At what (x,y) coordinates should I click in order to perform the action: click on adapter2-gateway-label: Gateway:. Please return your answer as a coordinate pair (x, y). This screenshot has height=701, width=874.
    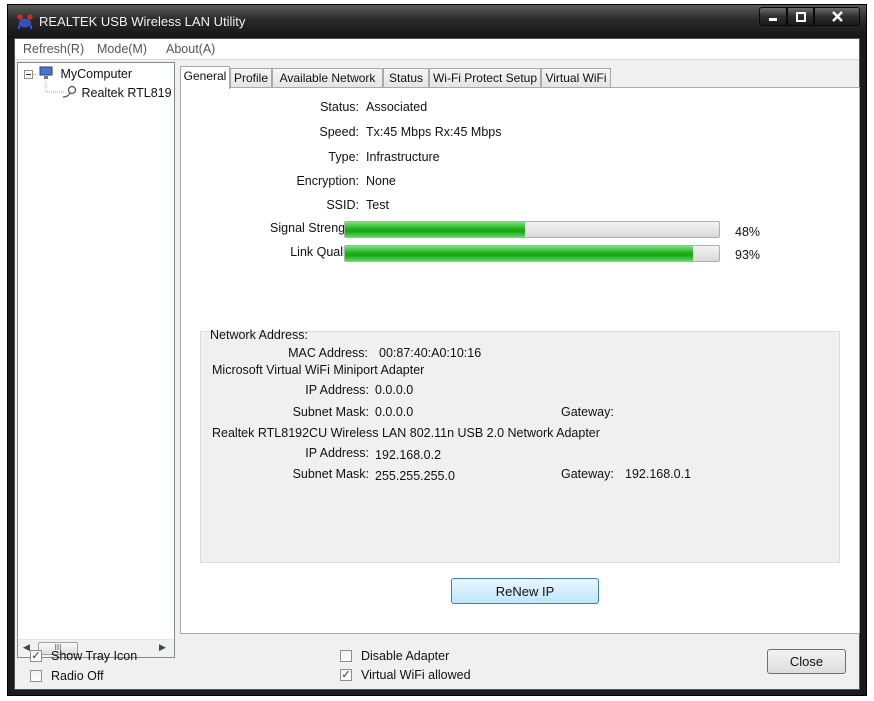
    Looking at the image, I should click on (587, 474).